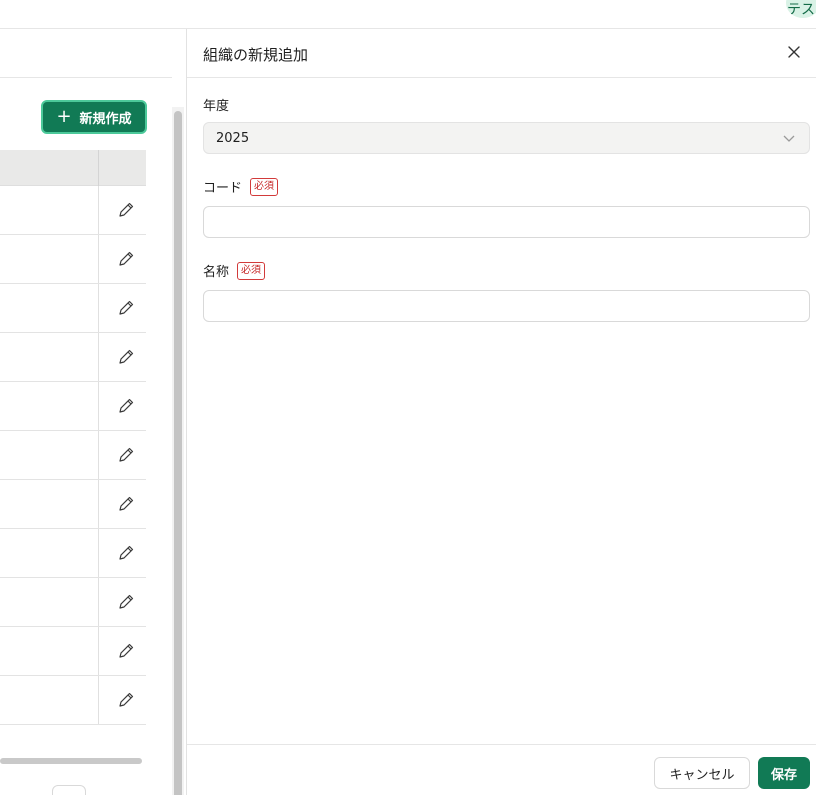 The image size is (816, 795). What do you see at coordinates (264, 186) in the screenshot?
I see `code-required-badge: 必須` at bounding box center [264, 186].